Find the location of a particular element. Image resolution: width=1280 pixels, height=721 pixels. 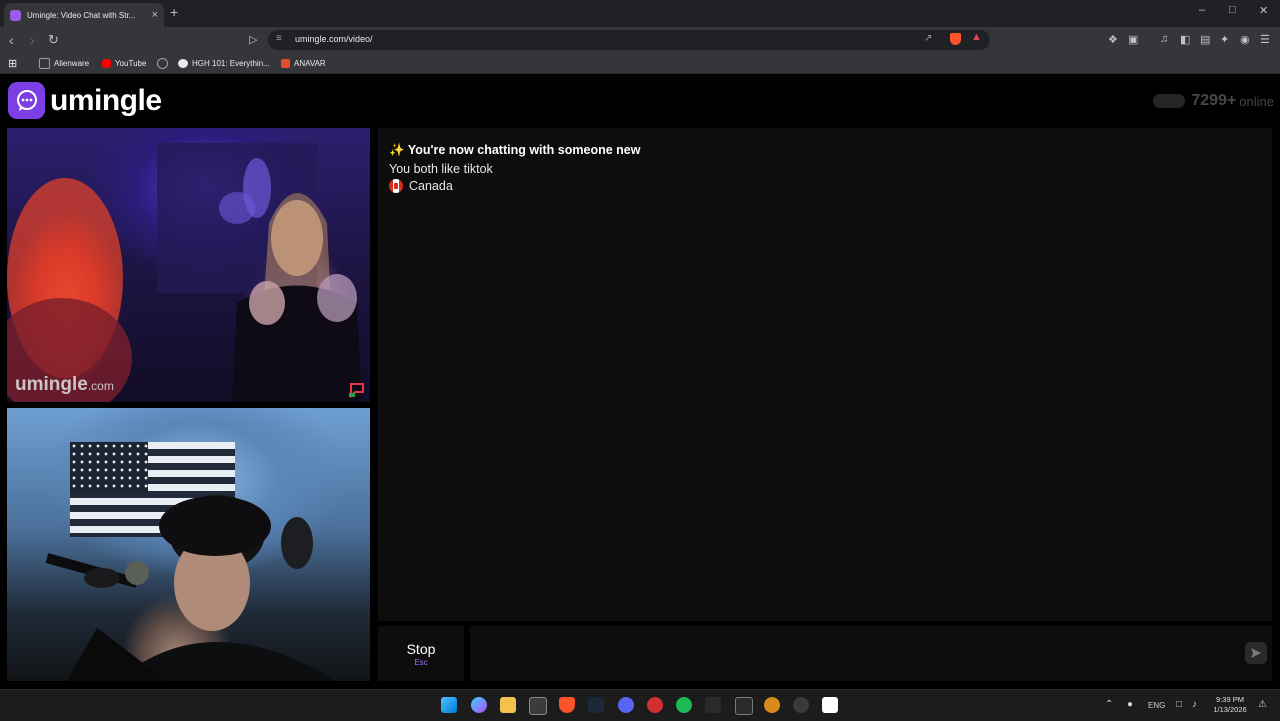

online-counter: 7299+ online is located at coordinates (1213, 101).